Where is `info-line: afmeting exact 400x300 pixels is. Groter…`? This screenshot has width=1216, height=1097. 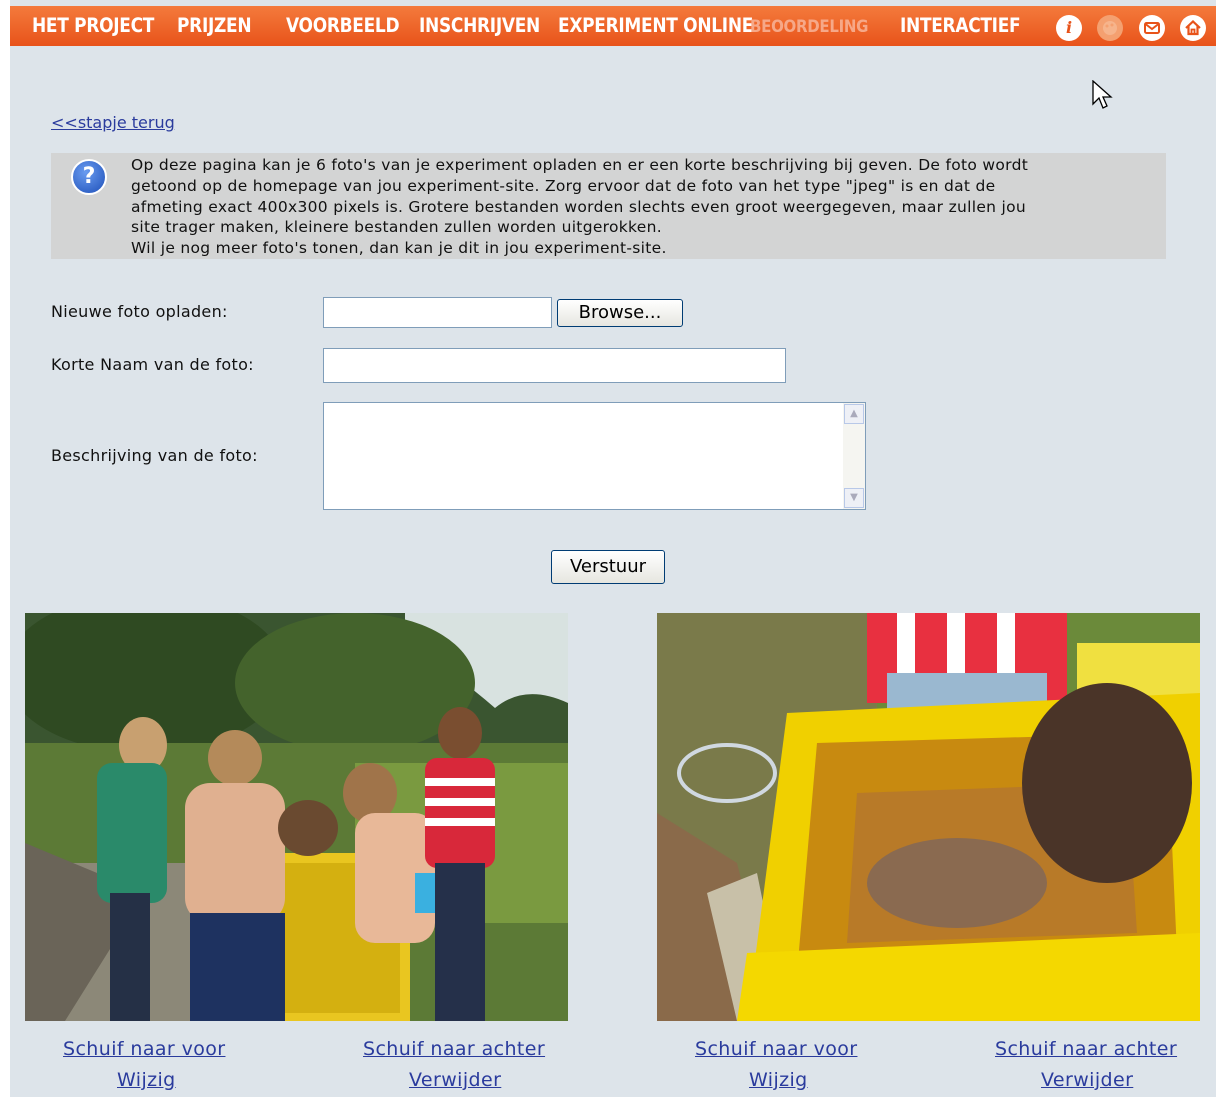
info-line: afmeting exact 400x300 pixels is. Groter… is located at coordinates (579, 206).